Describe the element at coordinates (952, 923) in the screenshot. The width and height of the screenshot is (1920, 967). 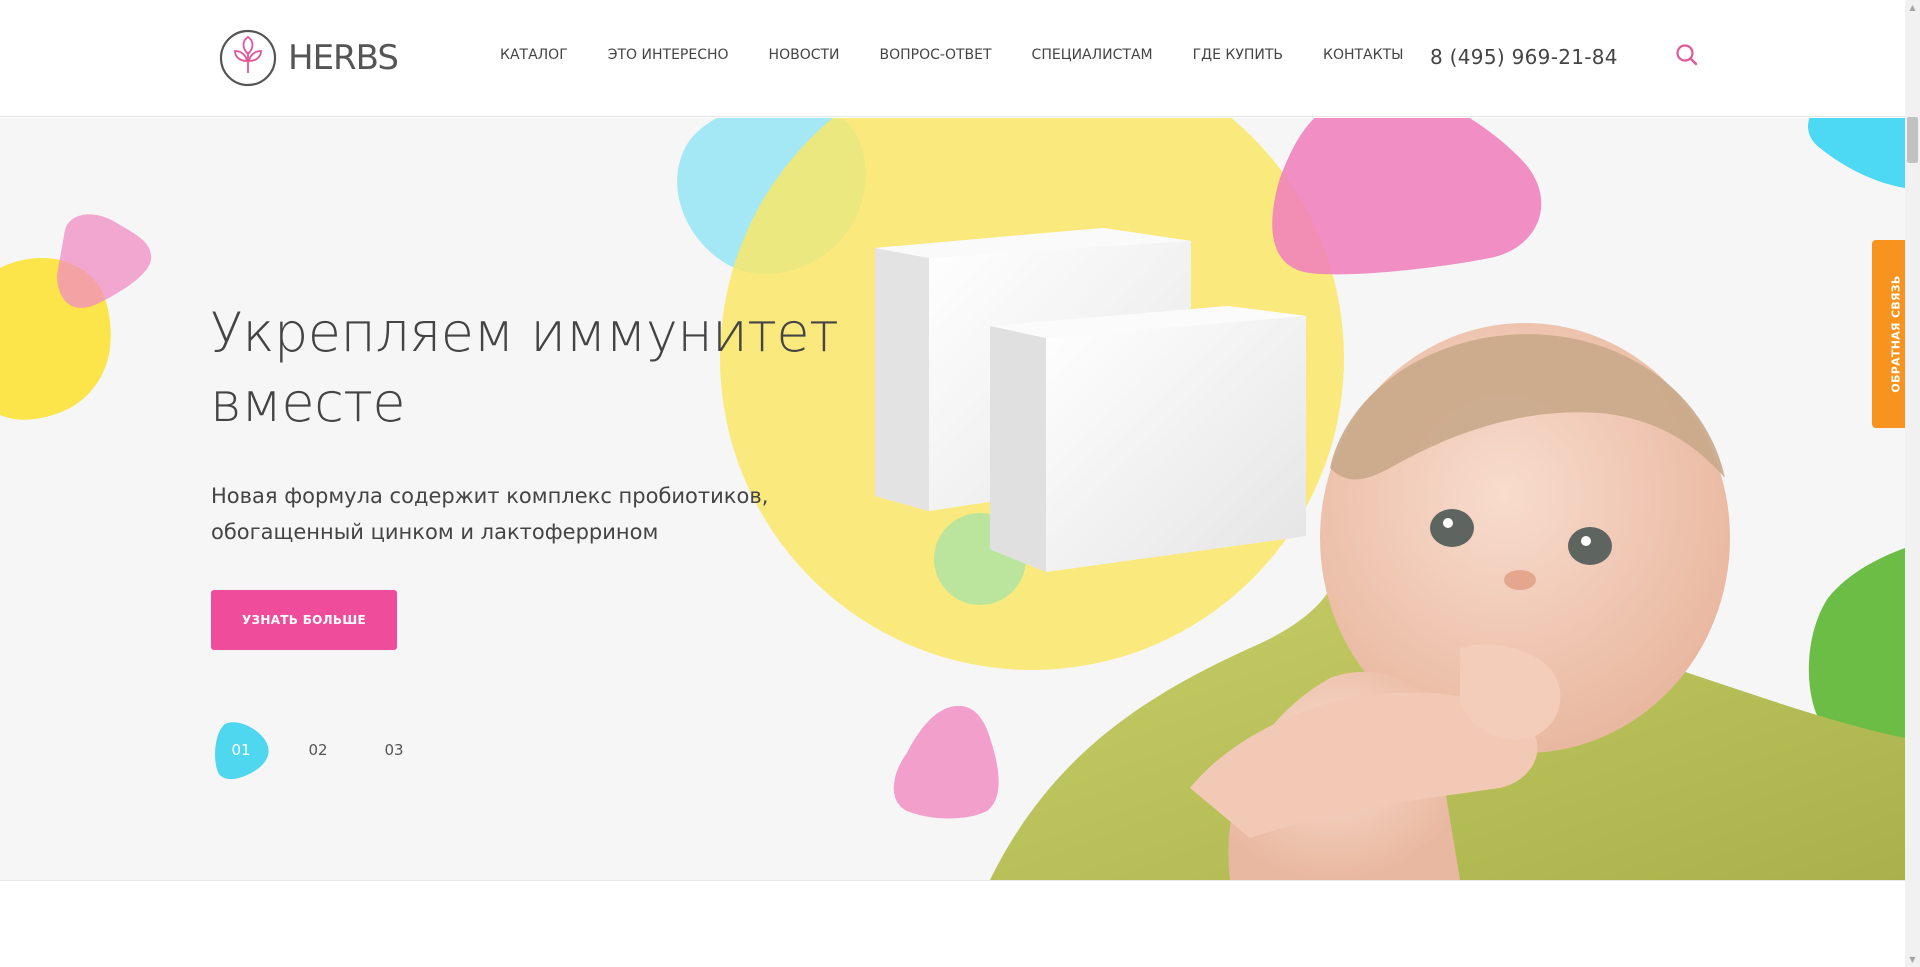
I see `content-section` at that location.